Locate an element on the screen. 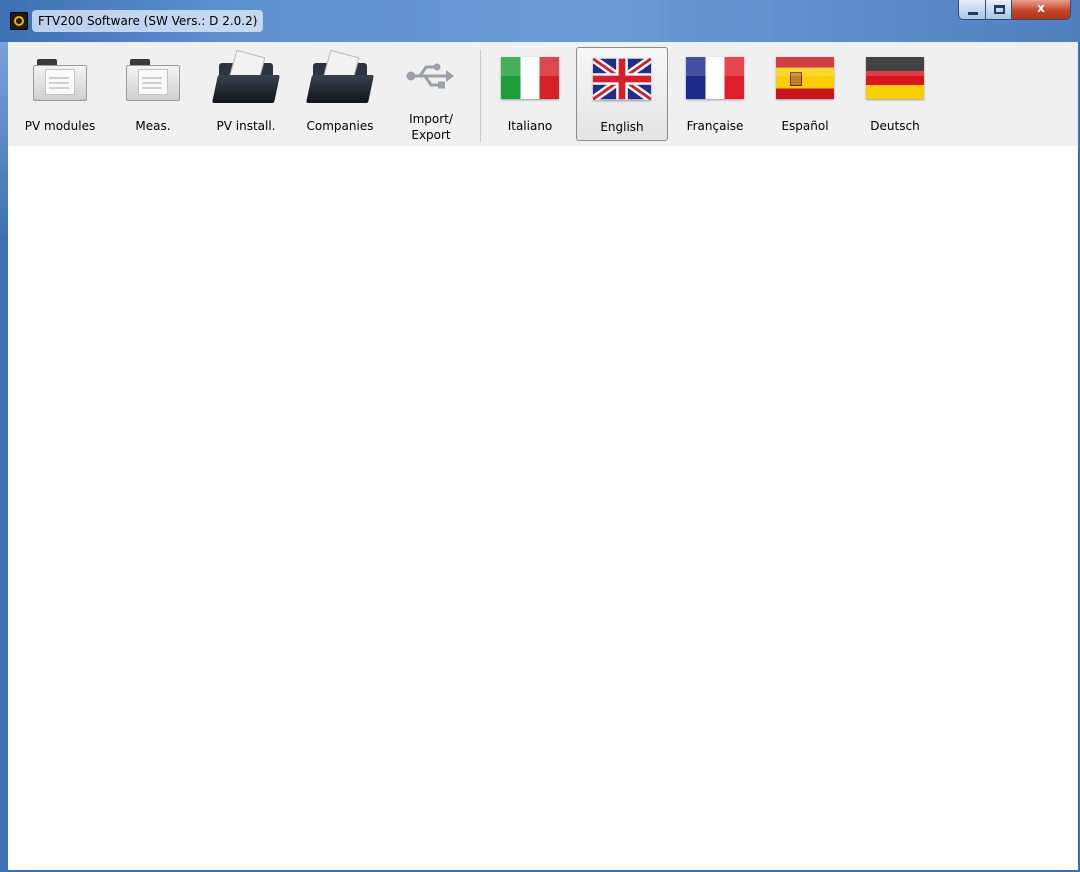 Image resolution: width=1080 pixels, height=872 pixels. minimize-button is located at coordinates (972, 10).